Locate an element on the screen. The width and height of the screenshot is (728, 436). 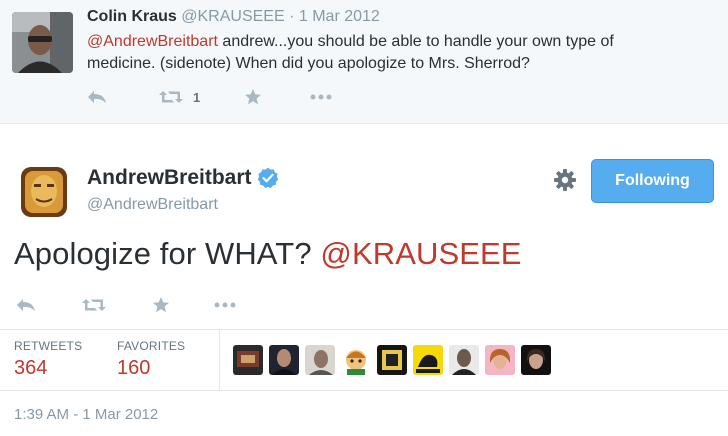
tweet-stats: RETWEETS 364 FAVORITES 160 is located at coordinates (364, 360).